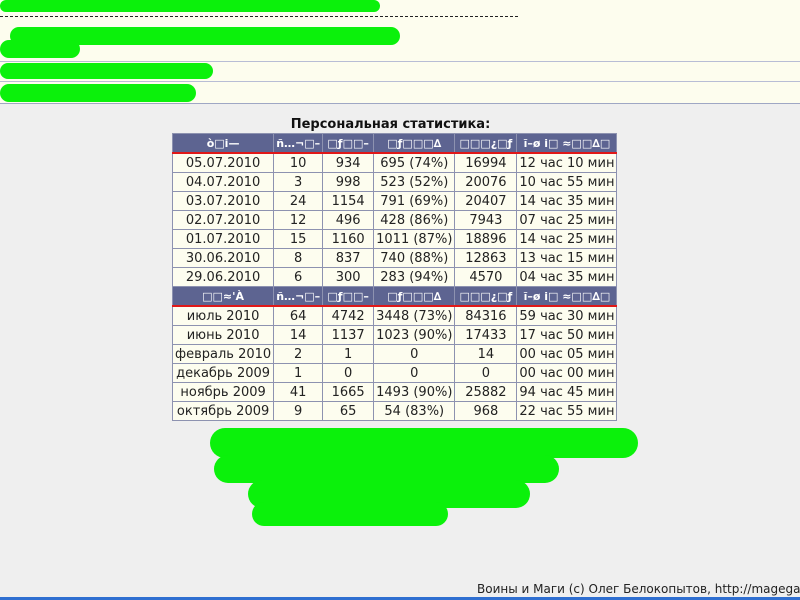 This screenshot has height=600, width=800. Describe the element at coordinates (348, 354) in the screenshot. I see `table-cell: 1` at that location.